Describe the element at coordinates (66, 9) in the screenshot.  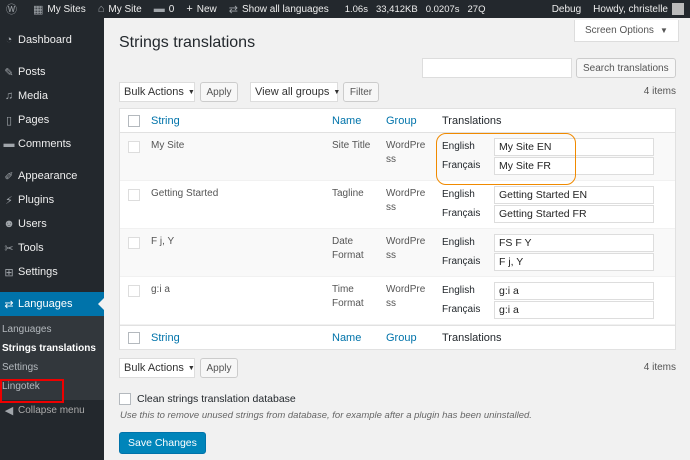
I see `my-sites-label: My Sites` at that location.